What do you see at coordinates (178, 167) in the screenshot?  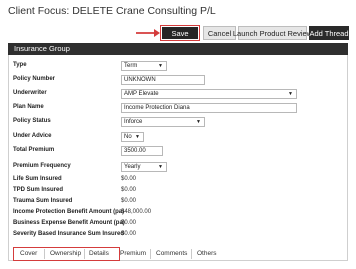 I see `premium-frequency-row: Premium Frequency Yearly ▼` at bounding box center [178, 167].